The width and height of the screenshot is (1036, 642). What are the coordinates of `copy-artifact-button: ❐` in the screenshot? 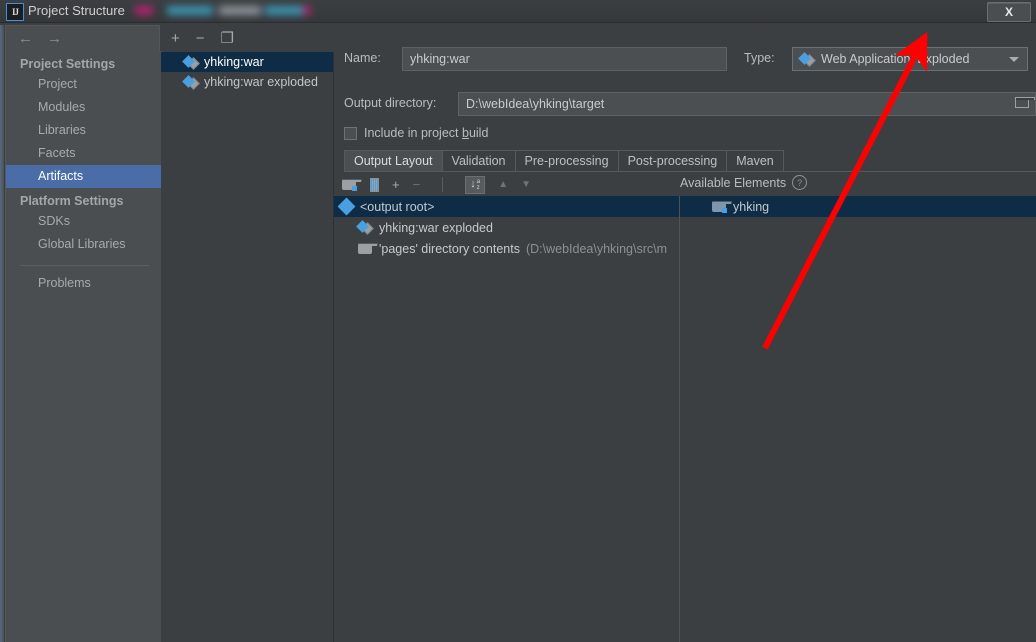 It's located at (227, 38).